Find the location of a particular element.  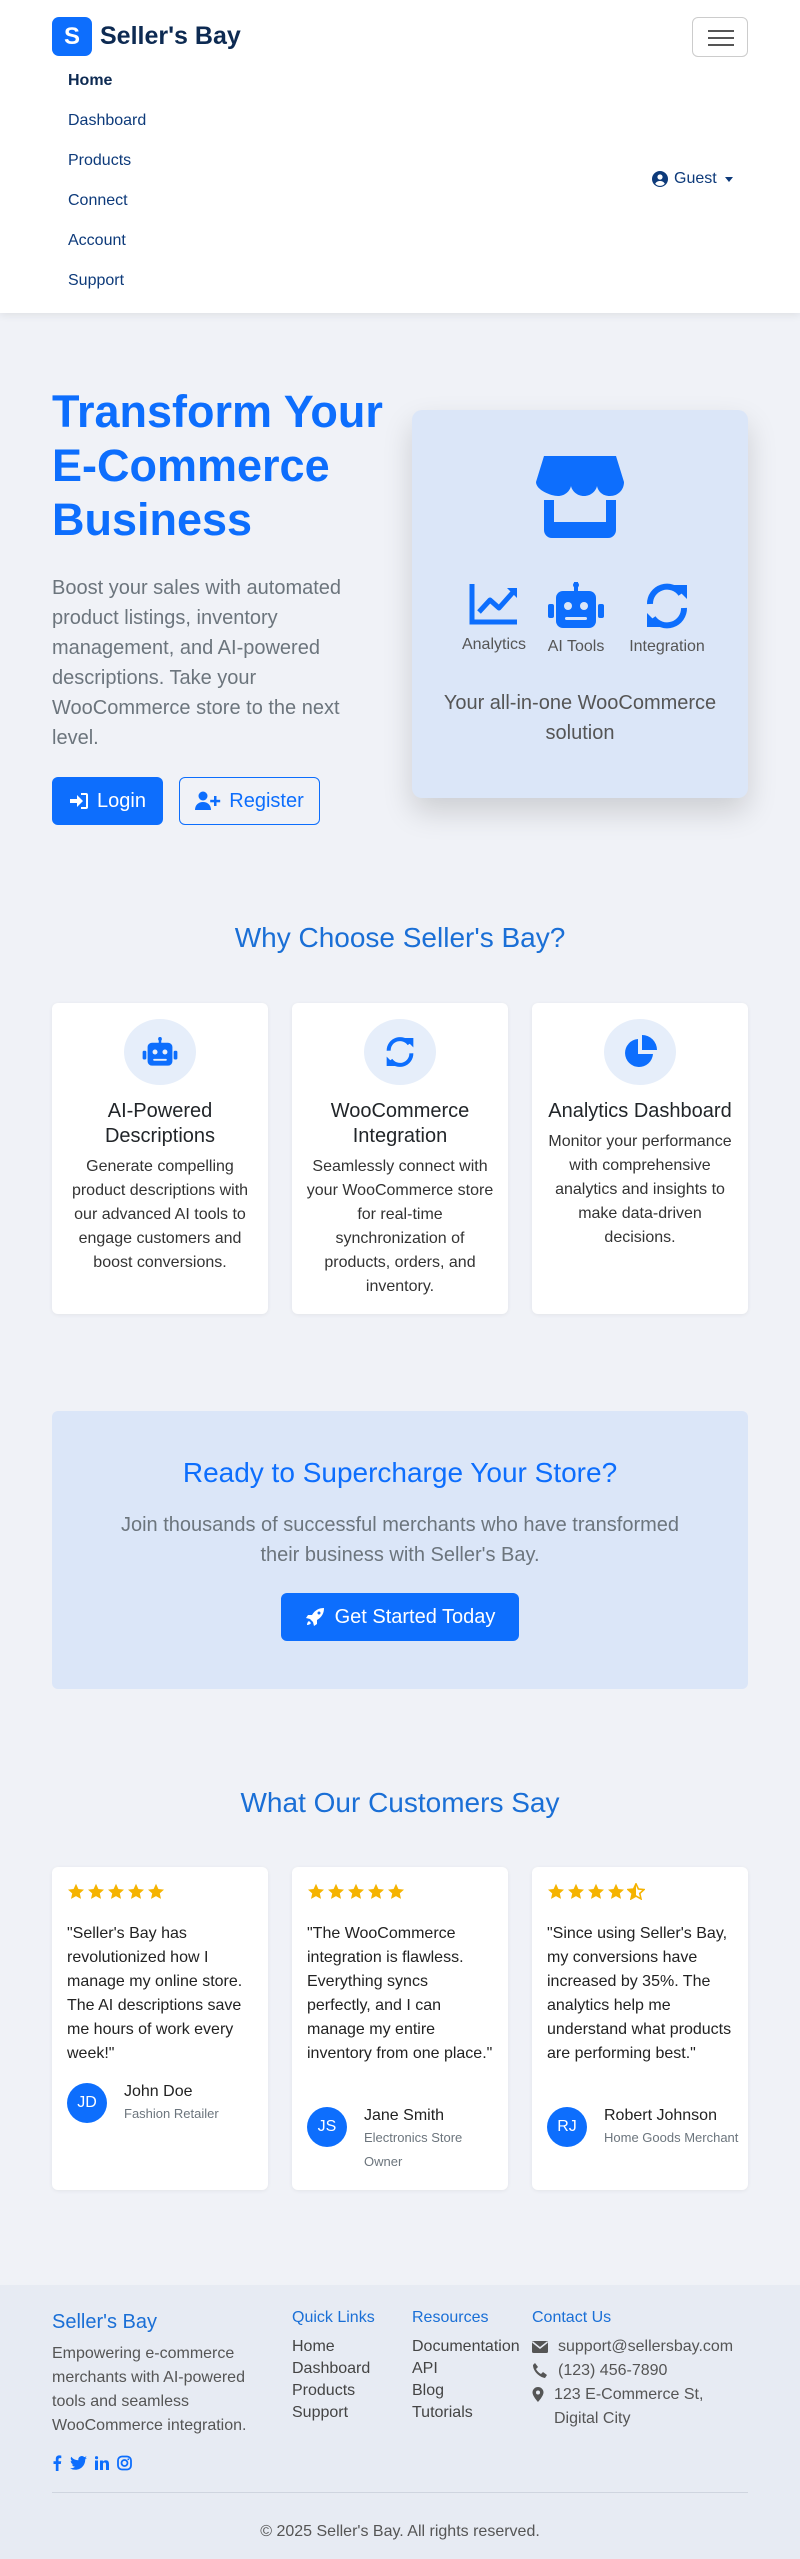

footer-link-products: Products is located at coordinates (323, 2391).